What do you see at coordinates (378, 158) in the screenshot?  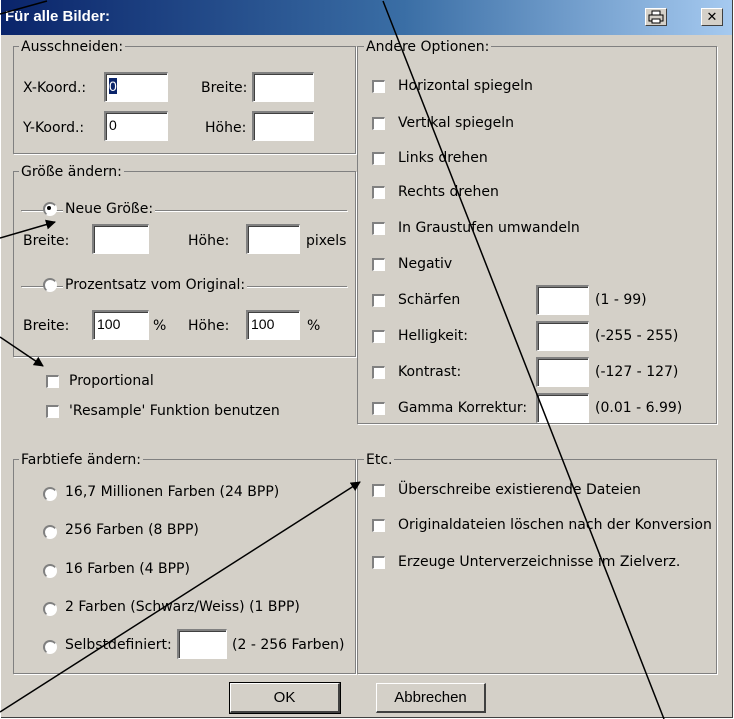 I see `rotate-left-checkbox` at bounding box center [378, 158].